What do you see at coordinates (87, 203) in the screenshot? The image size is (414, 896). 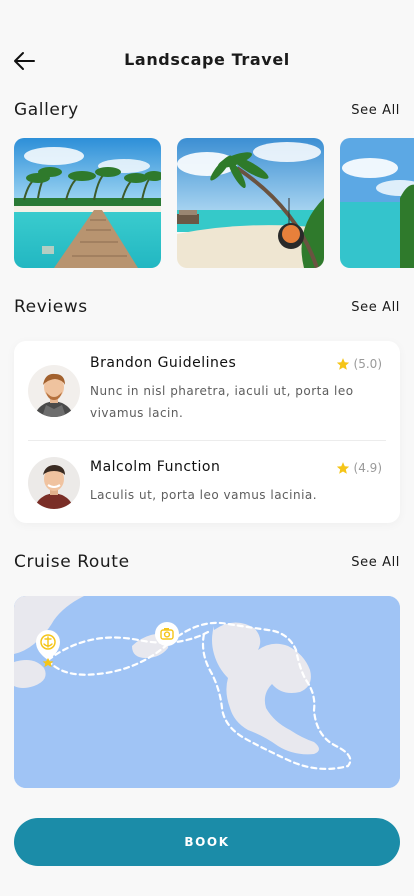 I see `gallery-image-pier` at bounding box center [87, 203].